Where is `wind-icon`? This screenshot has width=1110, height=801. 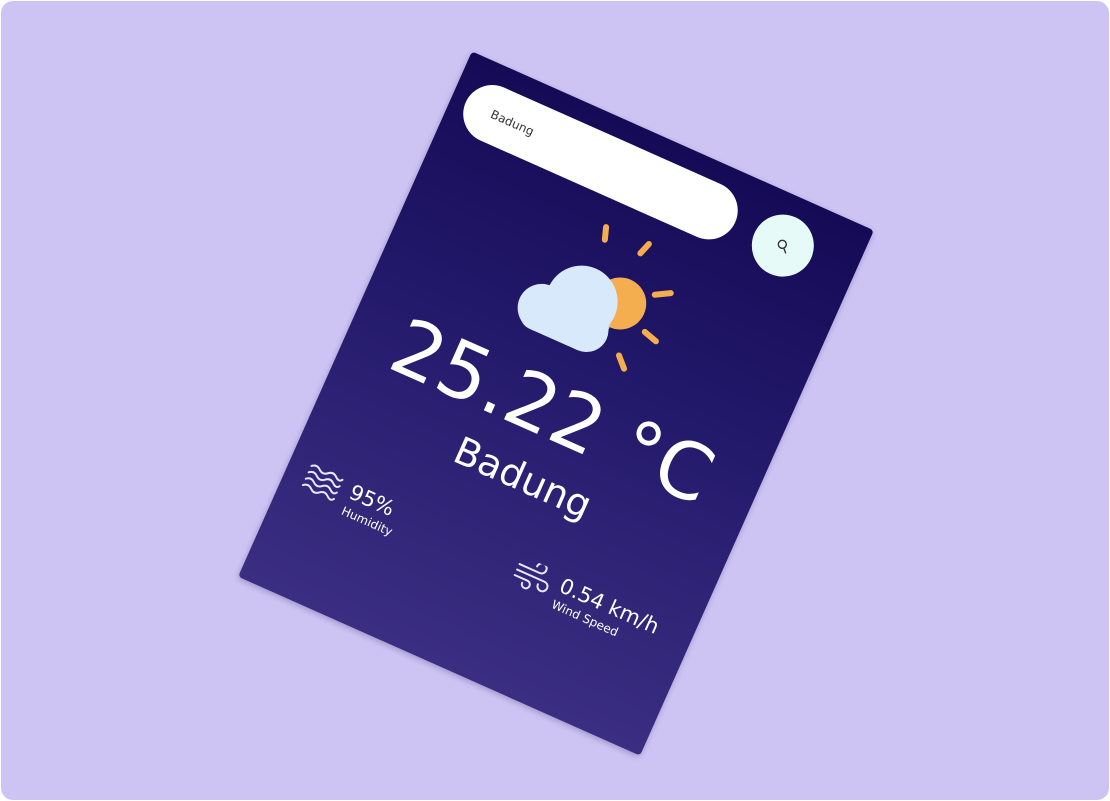 wind-icon is located at coordinates (531, 577).